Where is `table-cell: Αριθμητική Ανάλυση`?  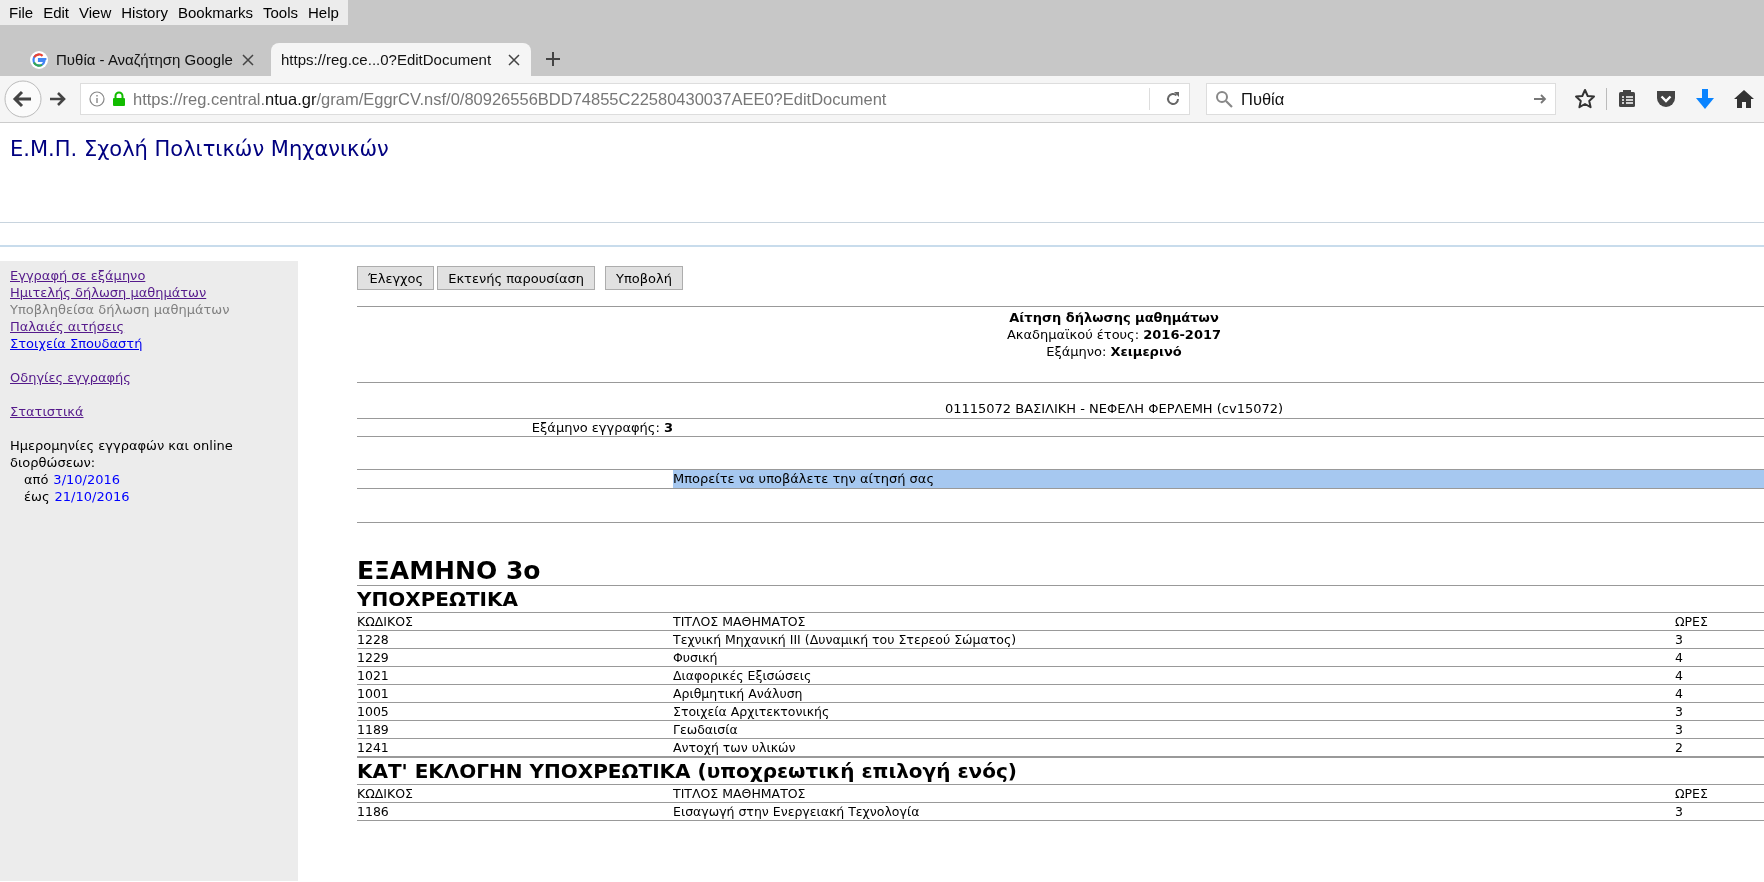
table-cell: Αριθμητική Ανάλυση is located at coordinates (1174, 693).